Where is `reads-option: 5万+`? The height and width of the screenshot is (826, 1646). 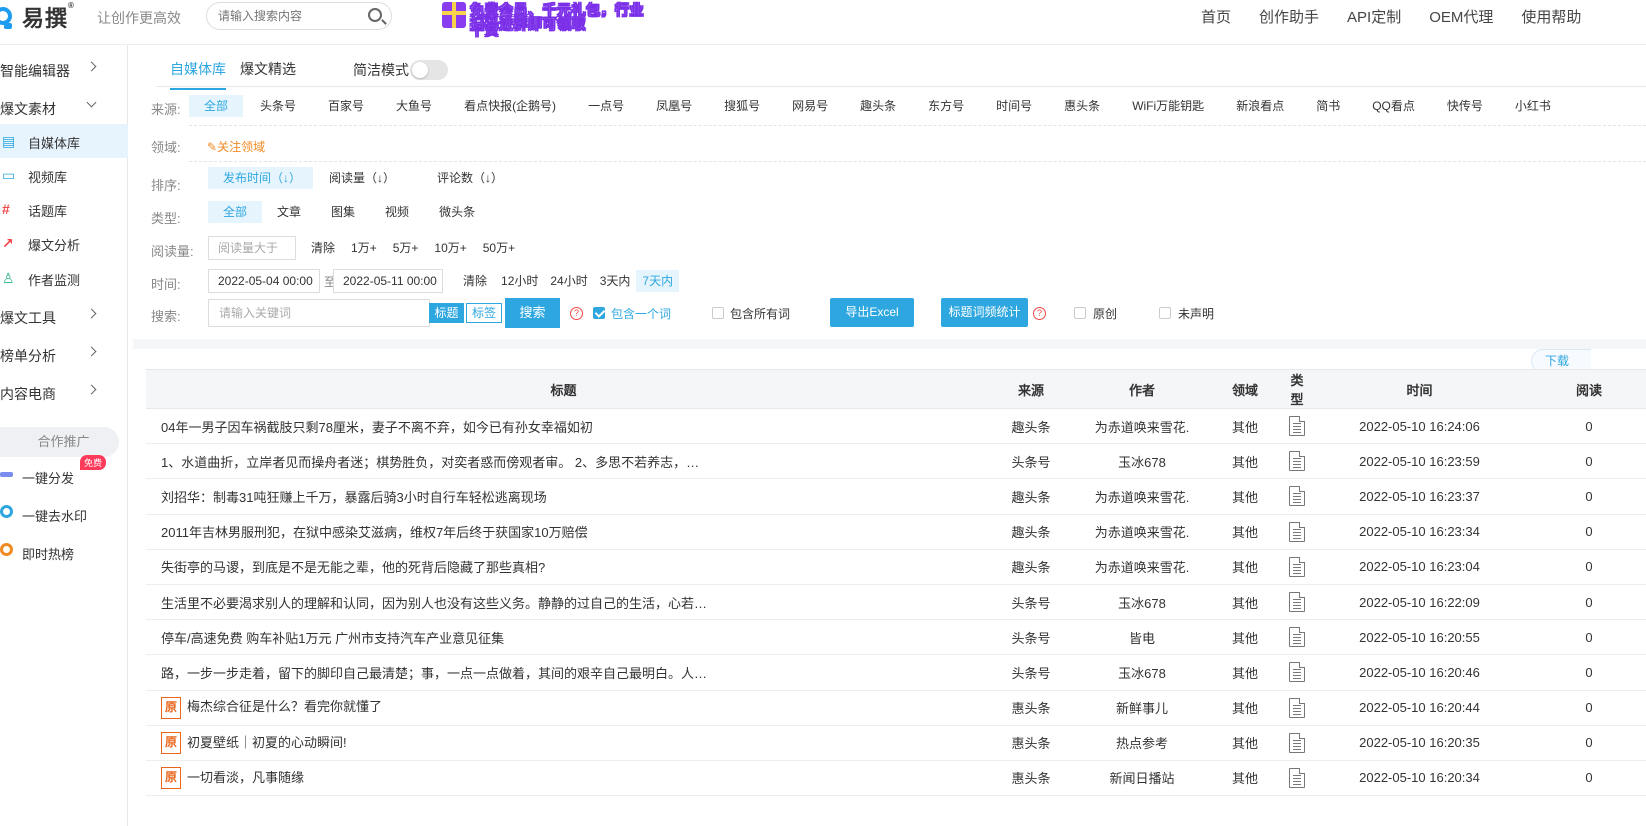
reads-option: 5万+ is located at coordinates (406, 248).